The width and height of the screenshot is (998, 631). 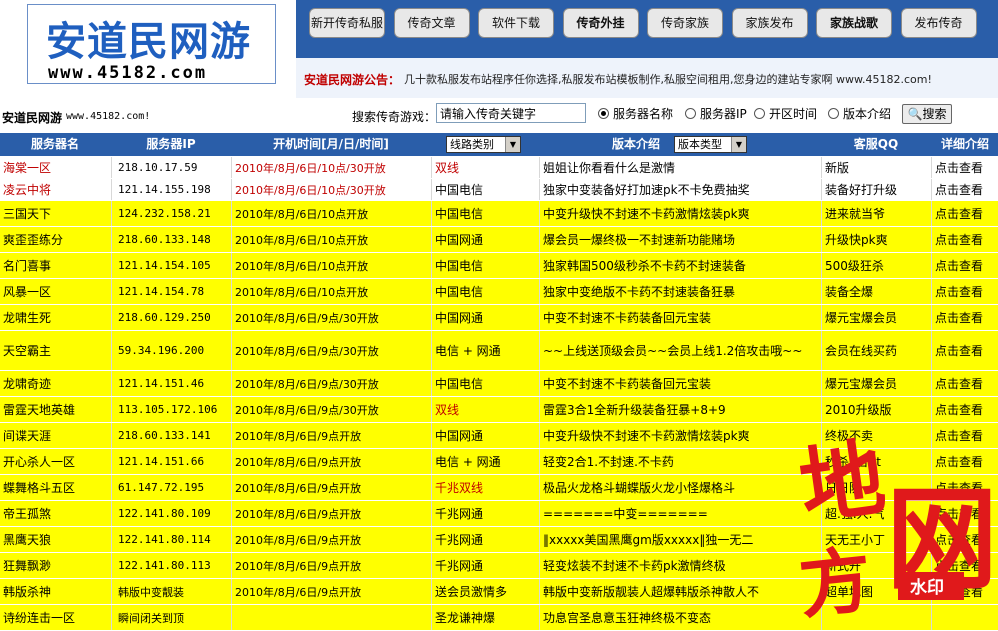 What do you see at coordinates (499, 618) in the screenshot?
I see `table-row: 诗纷连击一区 瞬间闭关到顶 圣龙谦神爆 功息宫圣息意玉狂神终极不变态` at bounding box center [499, 618].